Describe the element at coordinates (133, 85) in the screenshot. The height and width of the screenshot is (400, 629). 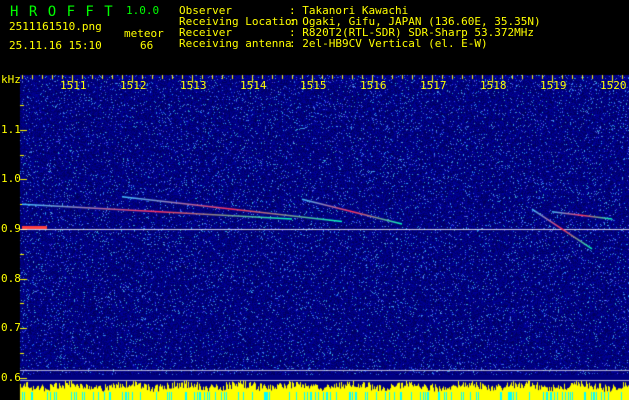
I see `x-tick-label: 1512` at that location.